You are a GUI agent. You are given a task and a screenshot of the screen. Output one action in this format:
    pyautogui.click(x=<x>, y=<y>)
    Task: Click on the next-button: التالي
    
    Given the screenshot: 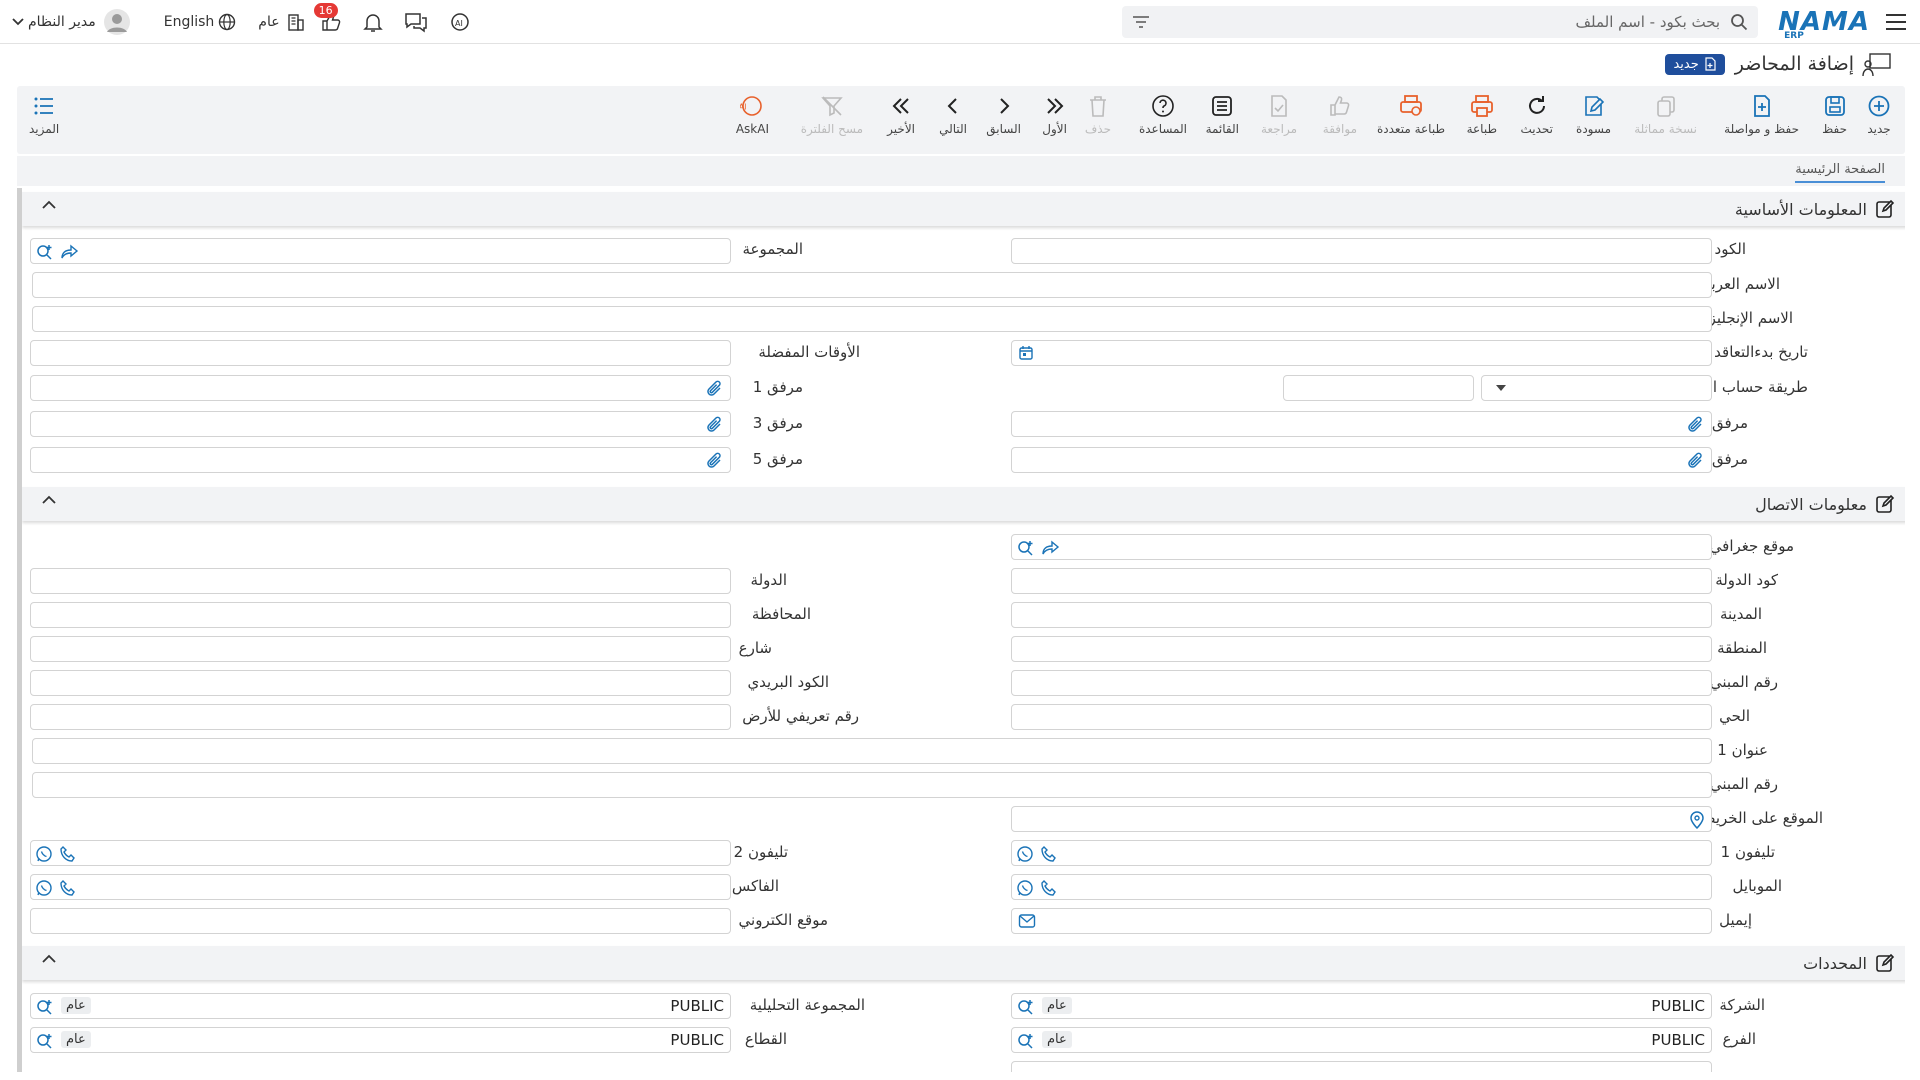 What is the action you would take?
    pyautogui.click(x=953, y=115)
    